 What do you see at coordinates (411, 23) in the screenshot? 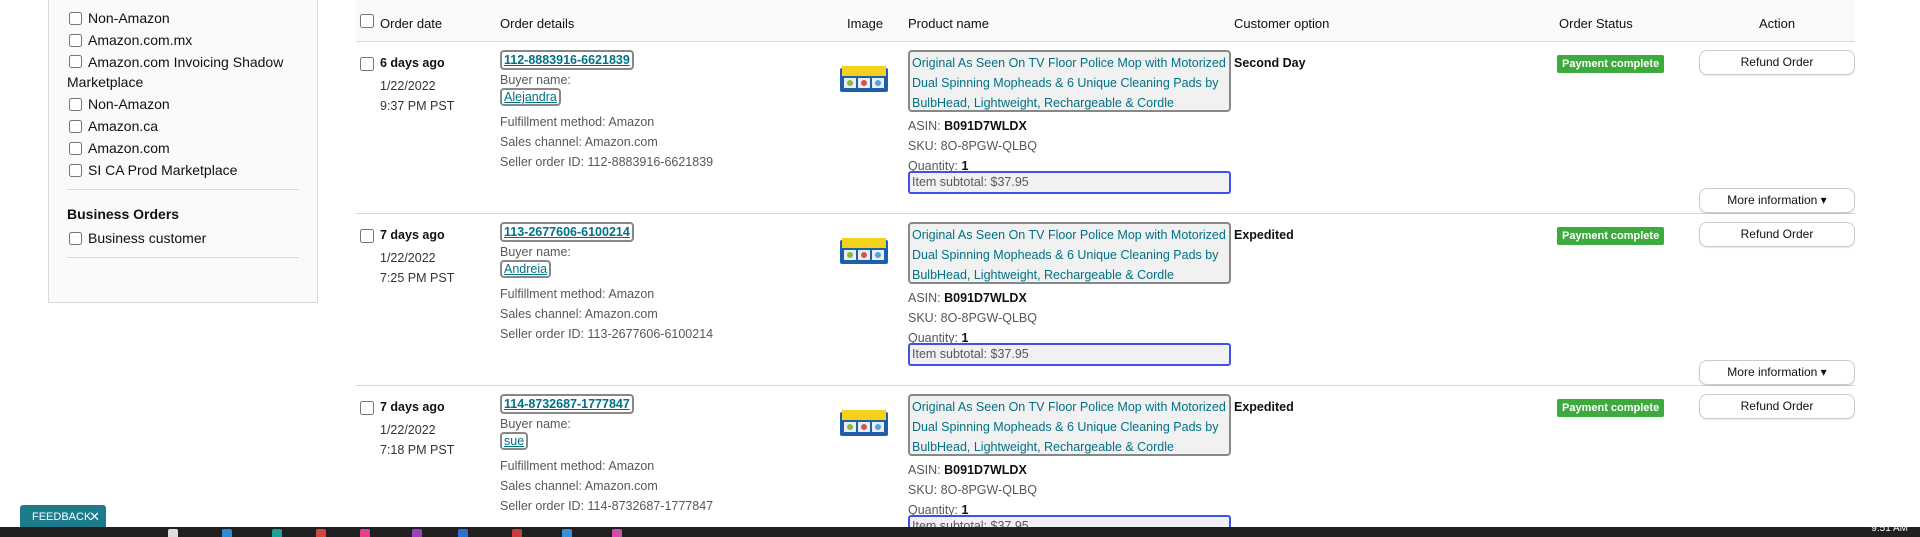
I see `header-order-date: Order date` at bounding box center [411, 23].